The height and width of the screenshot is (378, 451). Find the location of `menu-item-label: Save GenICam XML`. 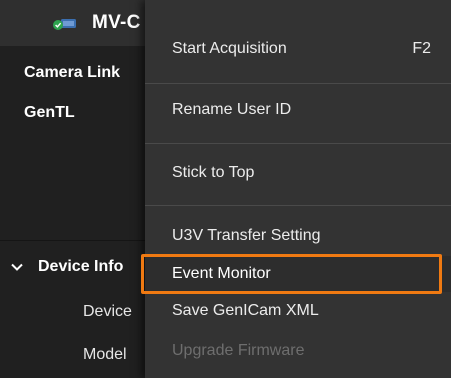

menu-item-label: Save GenICam XML is located at coordinates (245, 310).